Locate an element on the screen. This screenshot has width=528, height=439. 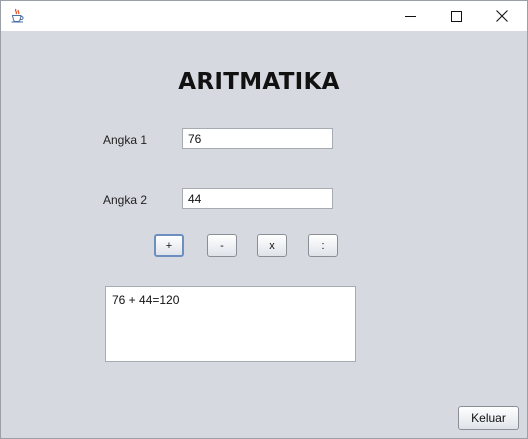
angka1-input is located at coordinates (257, 138).